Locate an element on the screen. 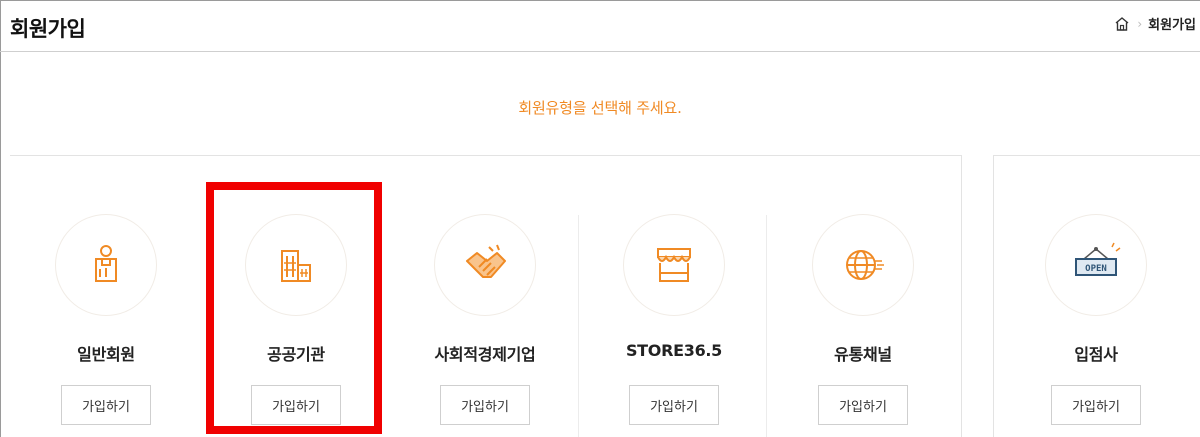 The image size is (1200, 437). open-sign-text: OPEN is located at coordinates (1096, 269).